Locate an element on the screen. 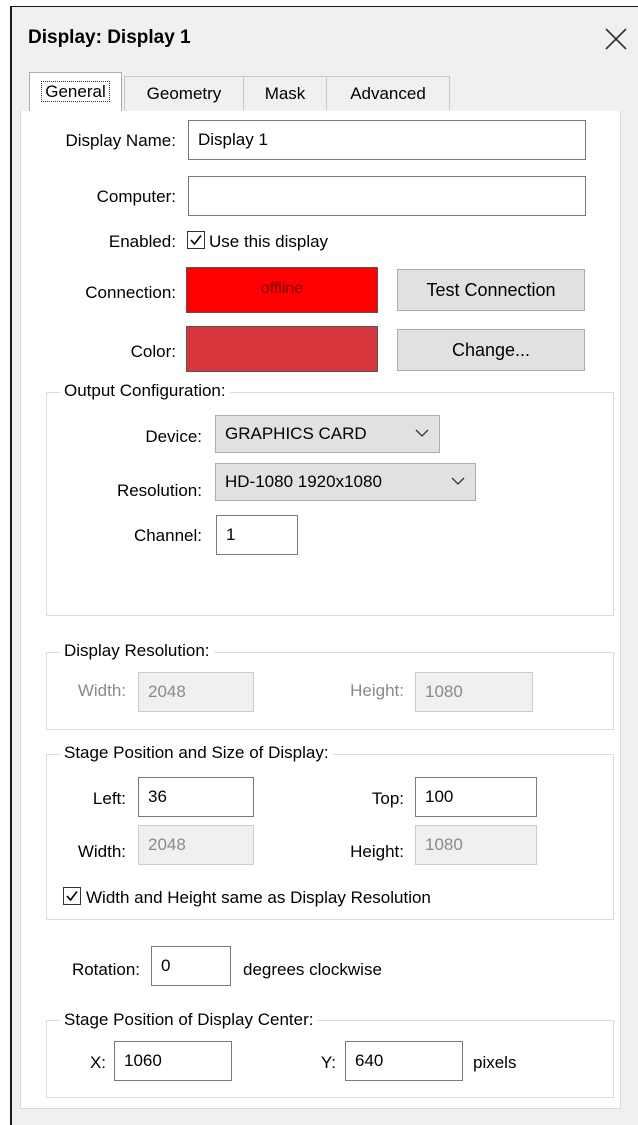 This screenshot has height=1125, width=638. stage-position-size-title: Stage Position and Size of Display: is located at coordinates (196, 753).